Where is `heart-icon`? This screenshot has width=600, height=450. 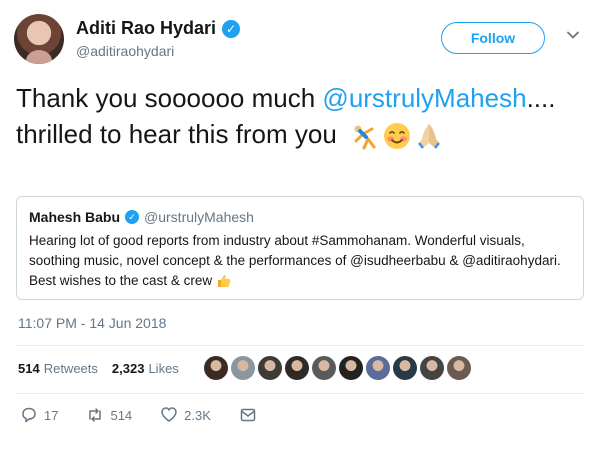
heart-icon is located at coordinates (169, 414).